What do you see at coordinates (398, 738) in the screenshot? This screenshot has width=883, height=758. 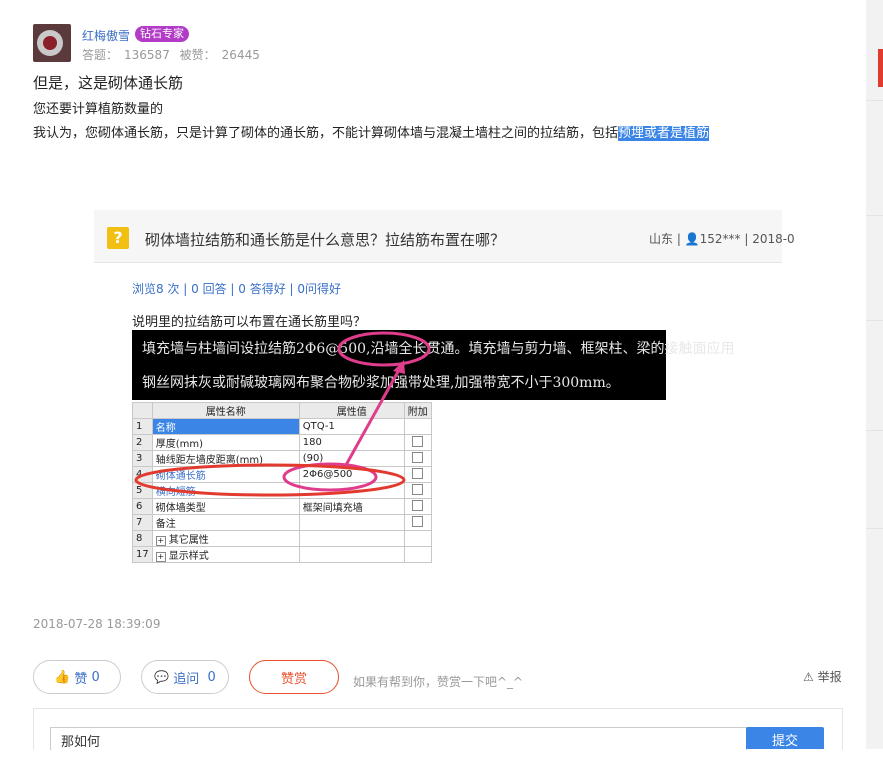 I see `reply-input: 那如何` at bounding box center [398, 738].